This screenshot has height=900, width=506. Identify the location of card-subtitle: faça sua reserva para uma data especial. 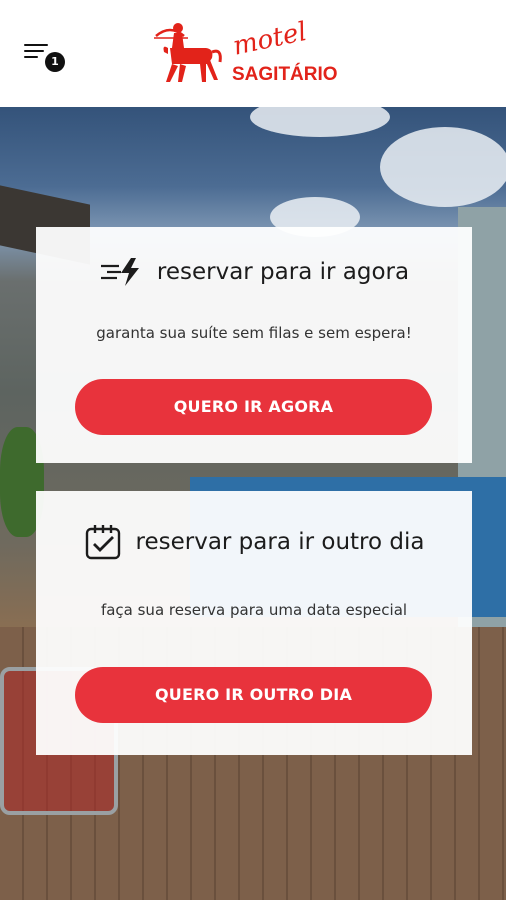
(254, 610).